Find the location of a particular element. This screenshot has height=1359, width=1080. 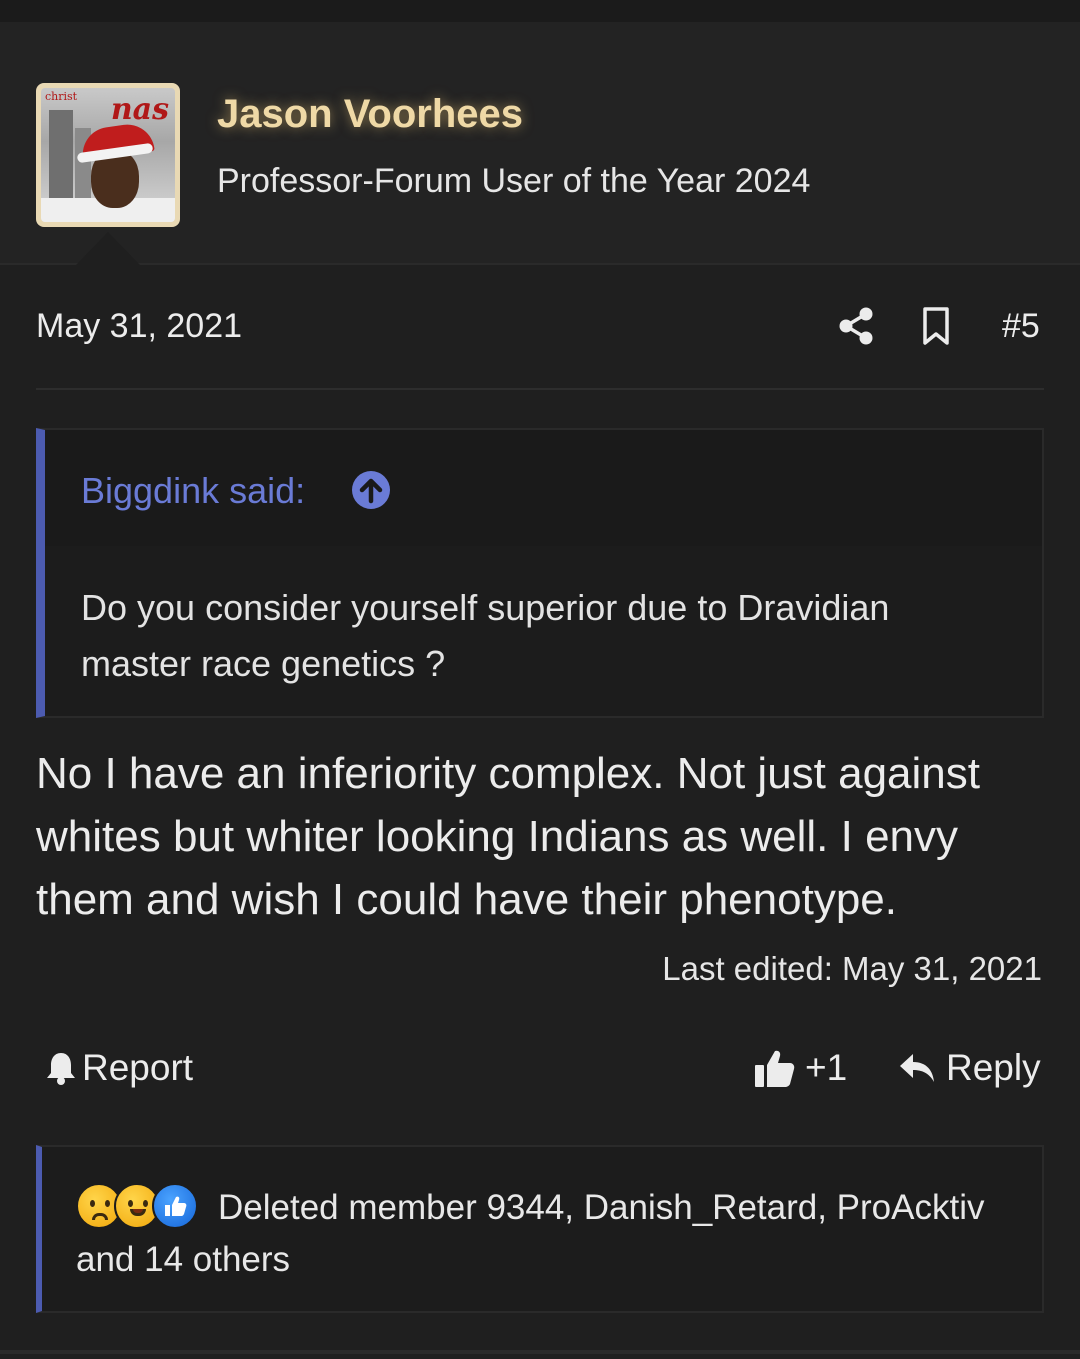

header-pointer is located at coordinates (108, 248).